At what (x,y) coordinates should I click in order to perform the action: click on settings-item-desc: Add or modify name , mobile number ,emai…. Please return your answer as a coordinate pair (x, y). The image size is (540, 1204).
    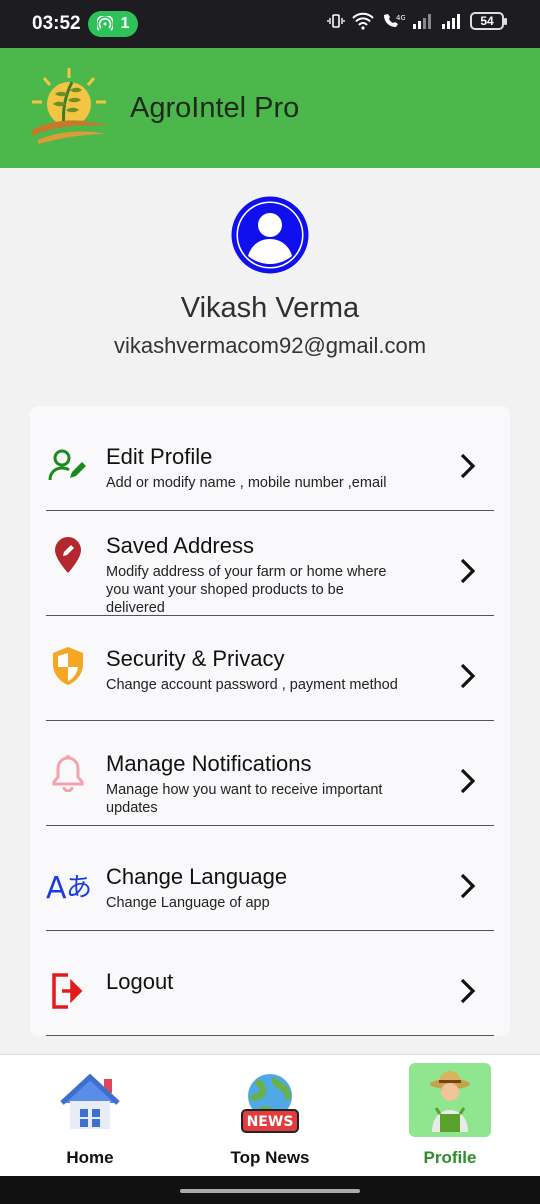
    Looking at the image, I should click on (246, 483).